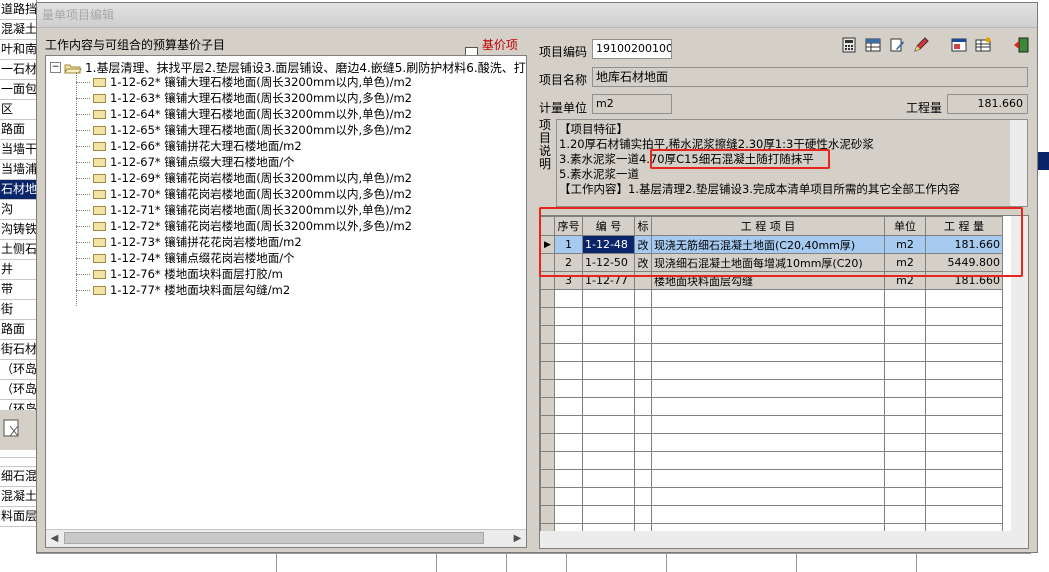  Describe the element at coordinates (632, 49) in the screenshot. I see `item-code-field: 191002001004` at that location.